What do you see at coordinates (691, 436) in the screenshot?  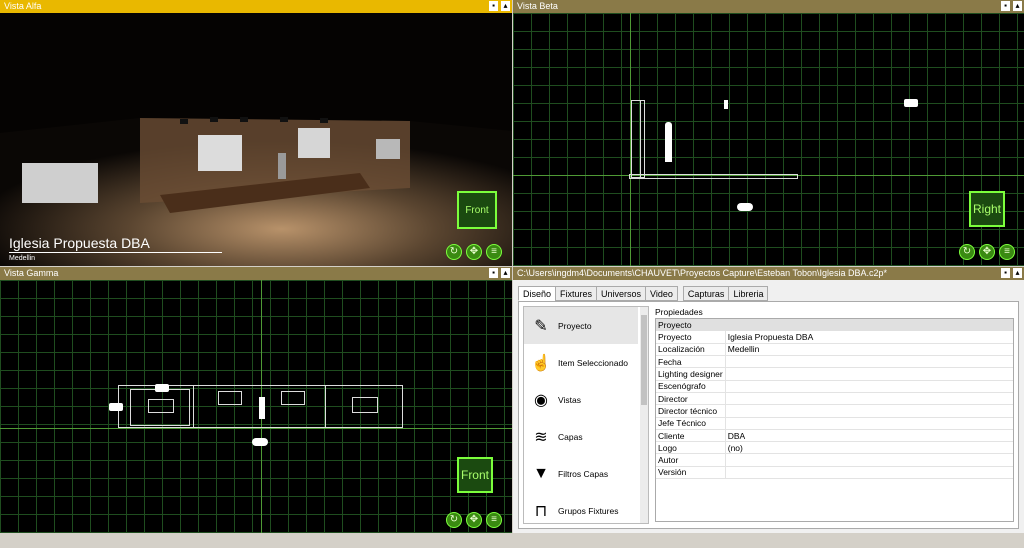 I see `property-key: Cliente` at bounding box center [691, 436].